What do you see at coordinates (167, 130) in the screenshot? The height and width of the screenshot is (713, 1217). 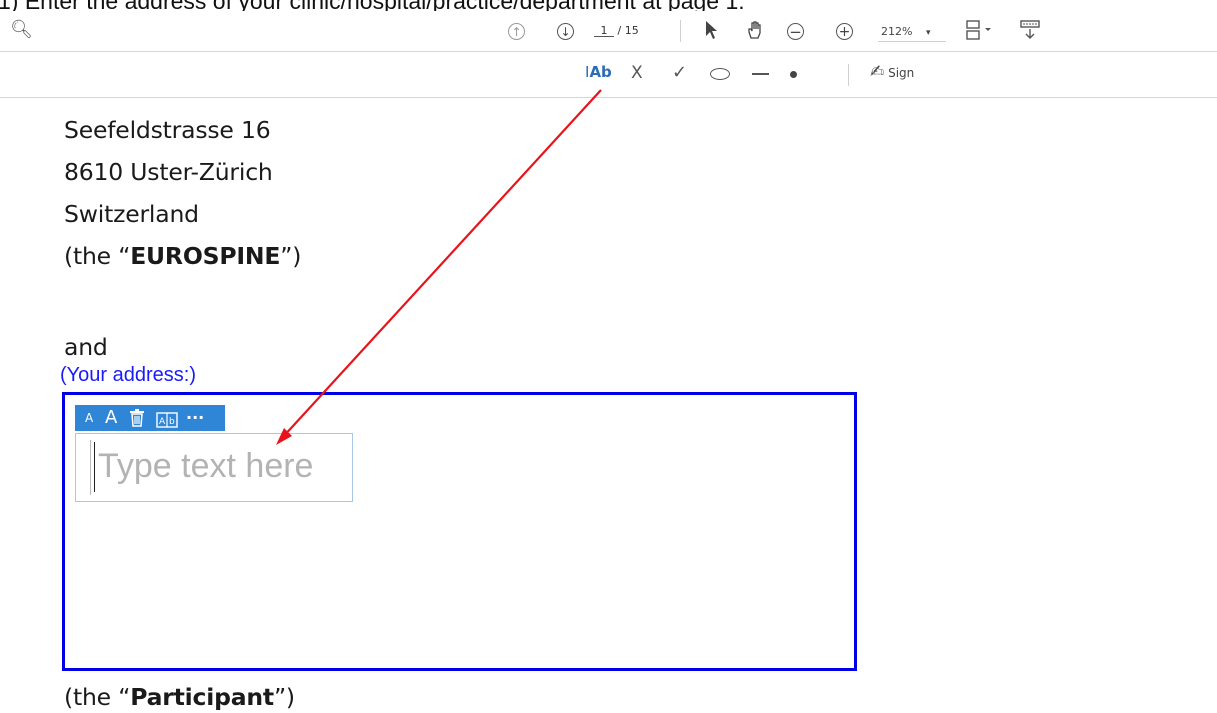 I see `address-street: Seefeldstrasse 16` at bounding box center [167, 130].